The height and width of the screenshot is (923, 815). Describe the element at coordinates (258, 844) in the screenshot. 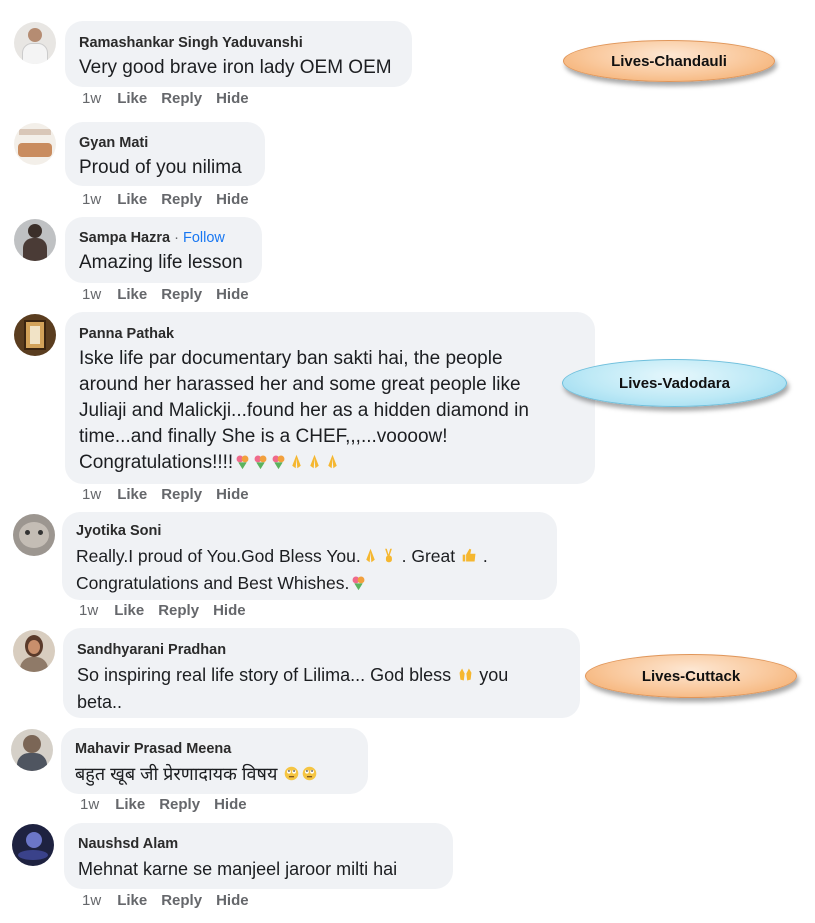

I see `comment-author: Naushsd Alam` at that location.